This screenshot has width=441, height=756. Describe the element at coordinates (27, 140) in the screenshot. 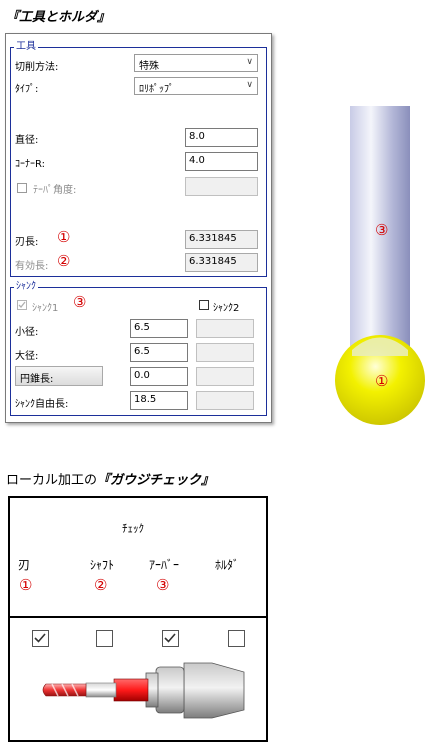

I see `diameter-label: 直径:` at that location.